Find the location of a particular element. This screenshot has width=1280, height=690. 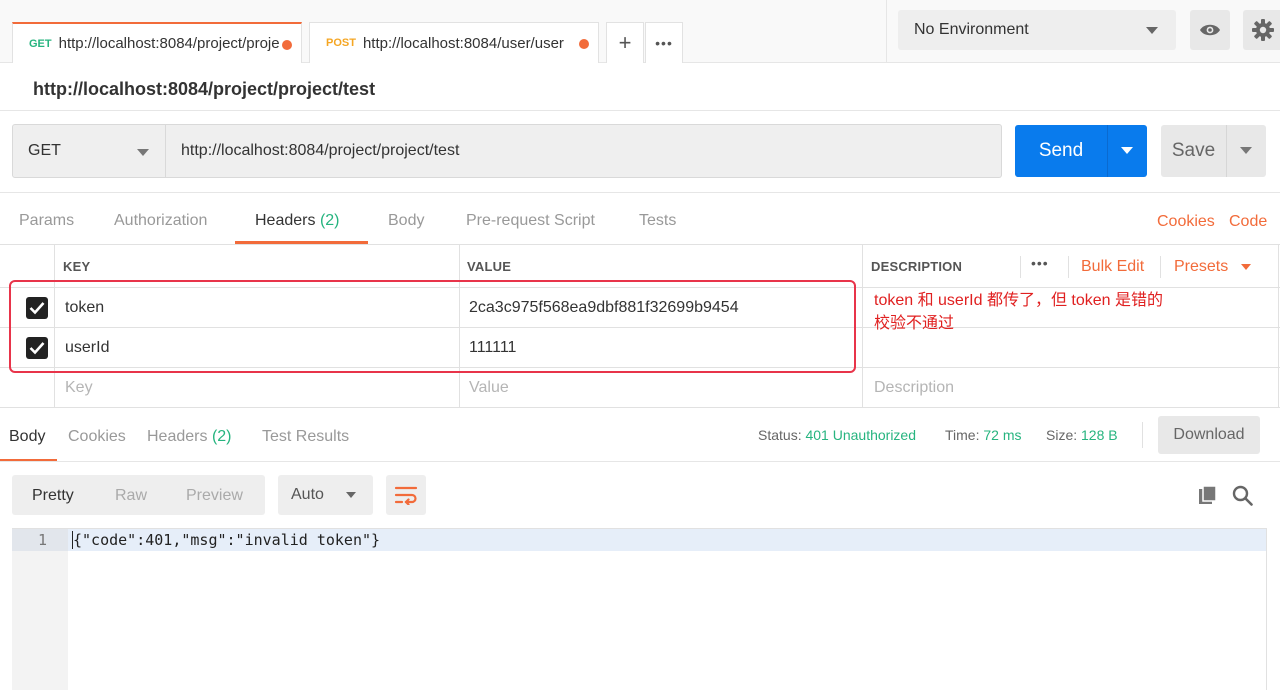

search-icon is located at coordinates (1242, 495).